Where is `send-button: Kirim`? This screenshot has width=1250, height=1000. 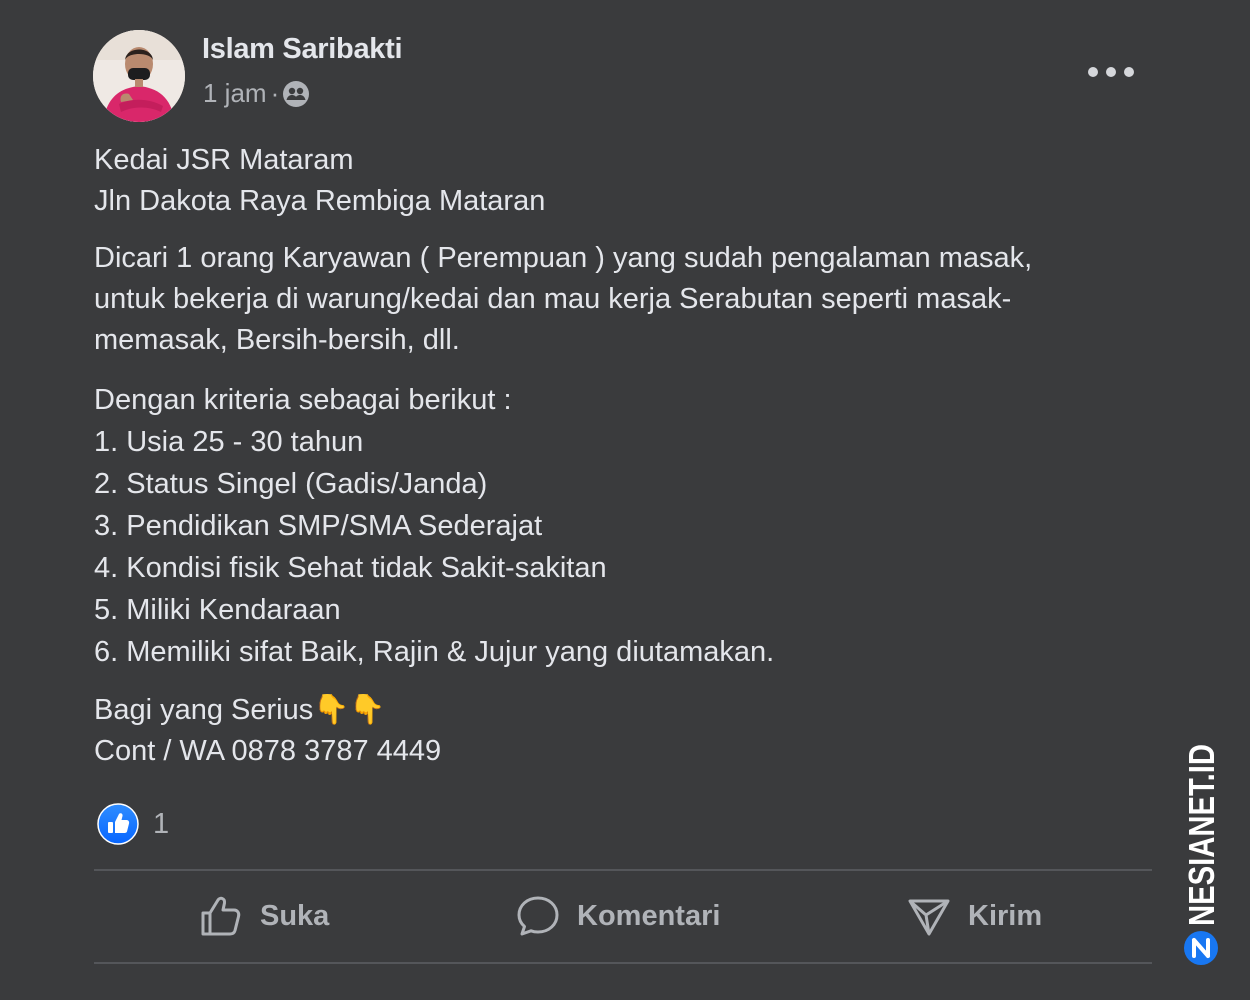 send-button: Kirim is located at coordinates (974, 916).